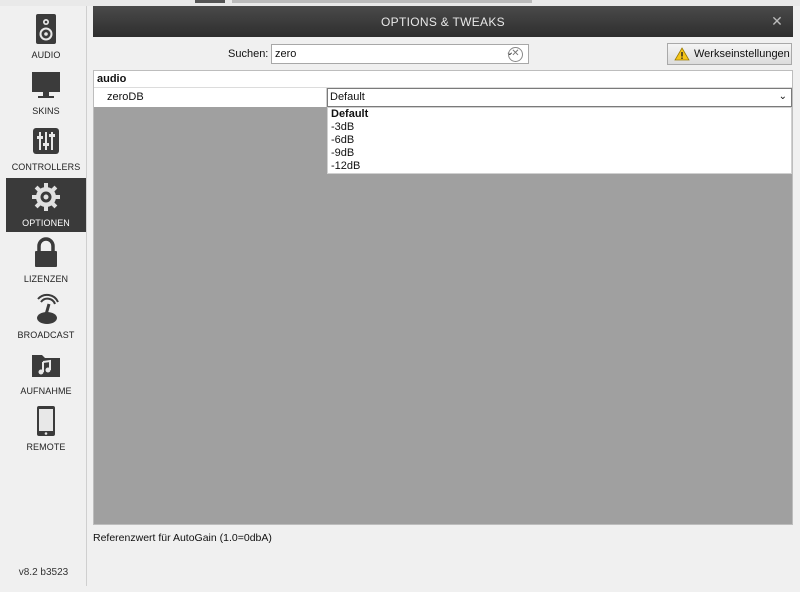 The height and width of the screenshot is (592, 800). Describe the element at coordinates (46, 335) in the screenshot. I see `sidebar-item-label: BROADCAST` at that location.